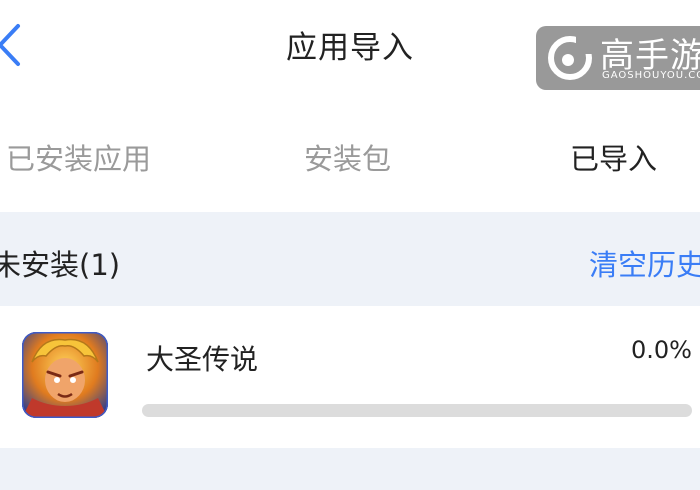 The image size is (700, 490). I want to click on progress-bar, so click(417, 410).